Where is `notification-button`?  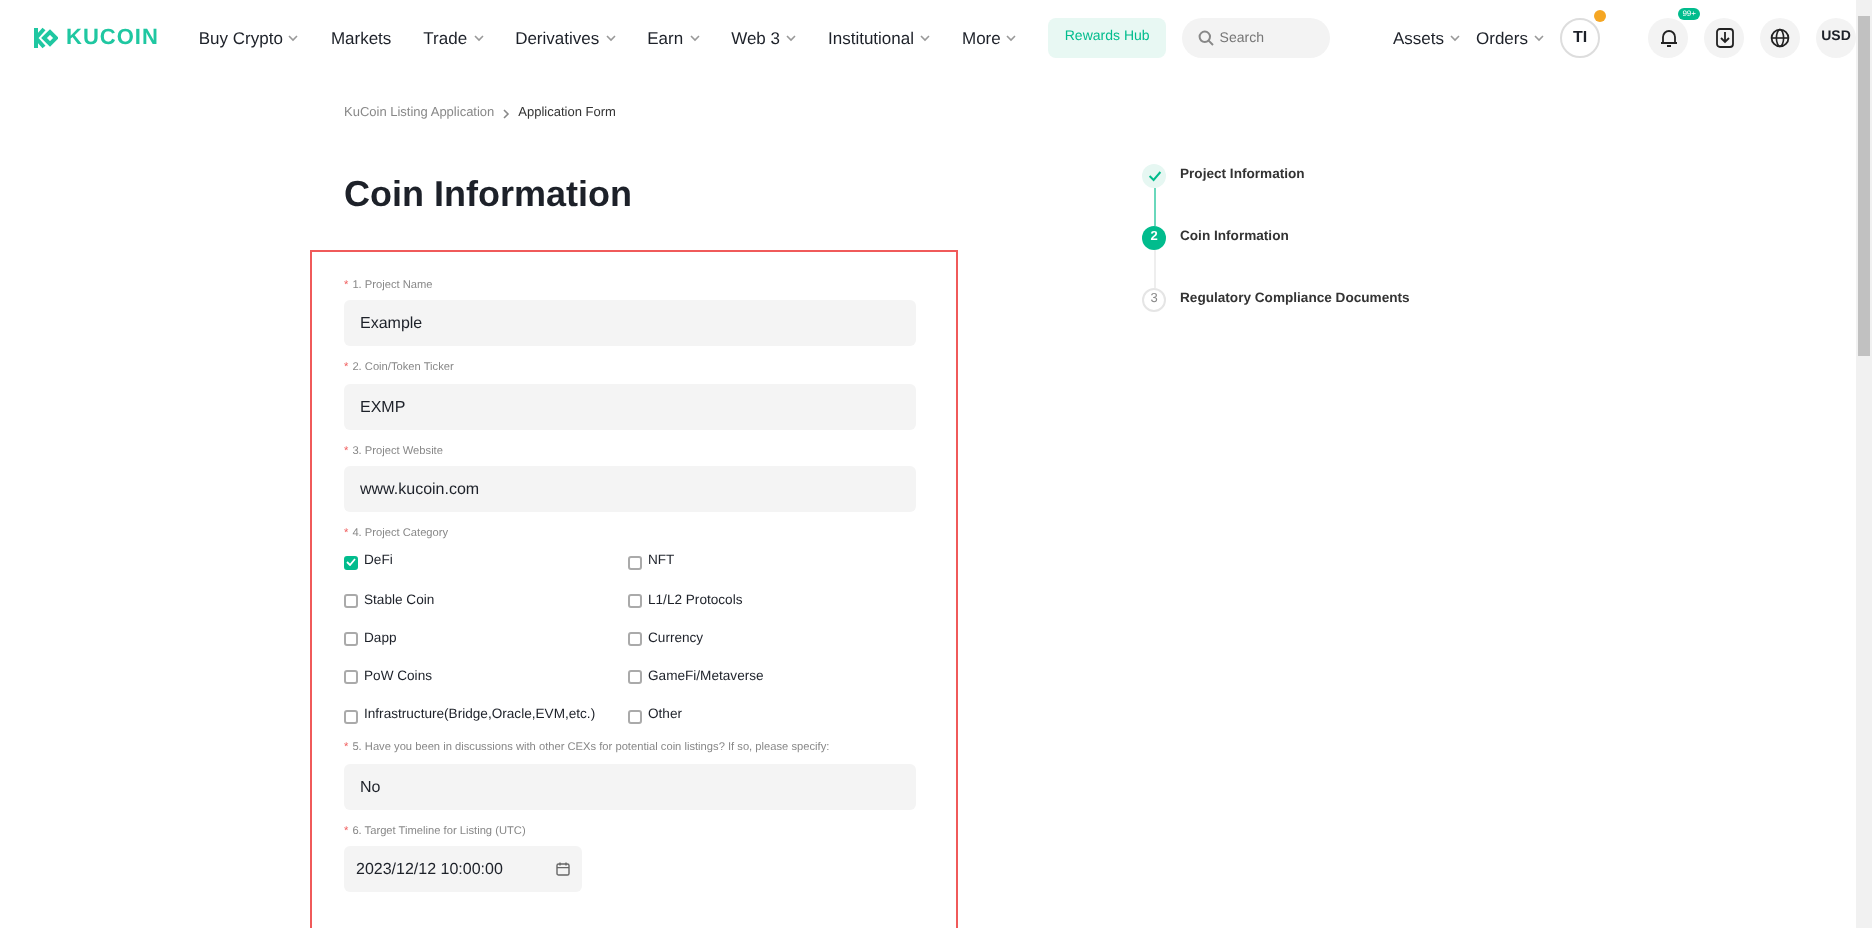 notification-button is located at coordinates (1668, 38).